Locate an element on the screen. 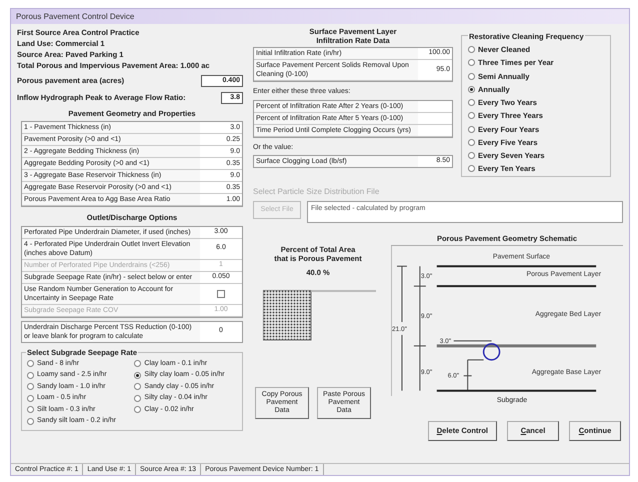  pipe-icon is located at coordinates (491, 352).